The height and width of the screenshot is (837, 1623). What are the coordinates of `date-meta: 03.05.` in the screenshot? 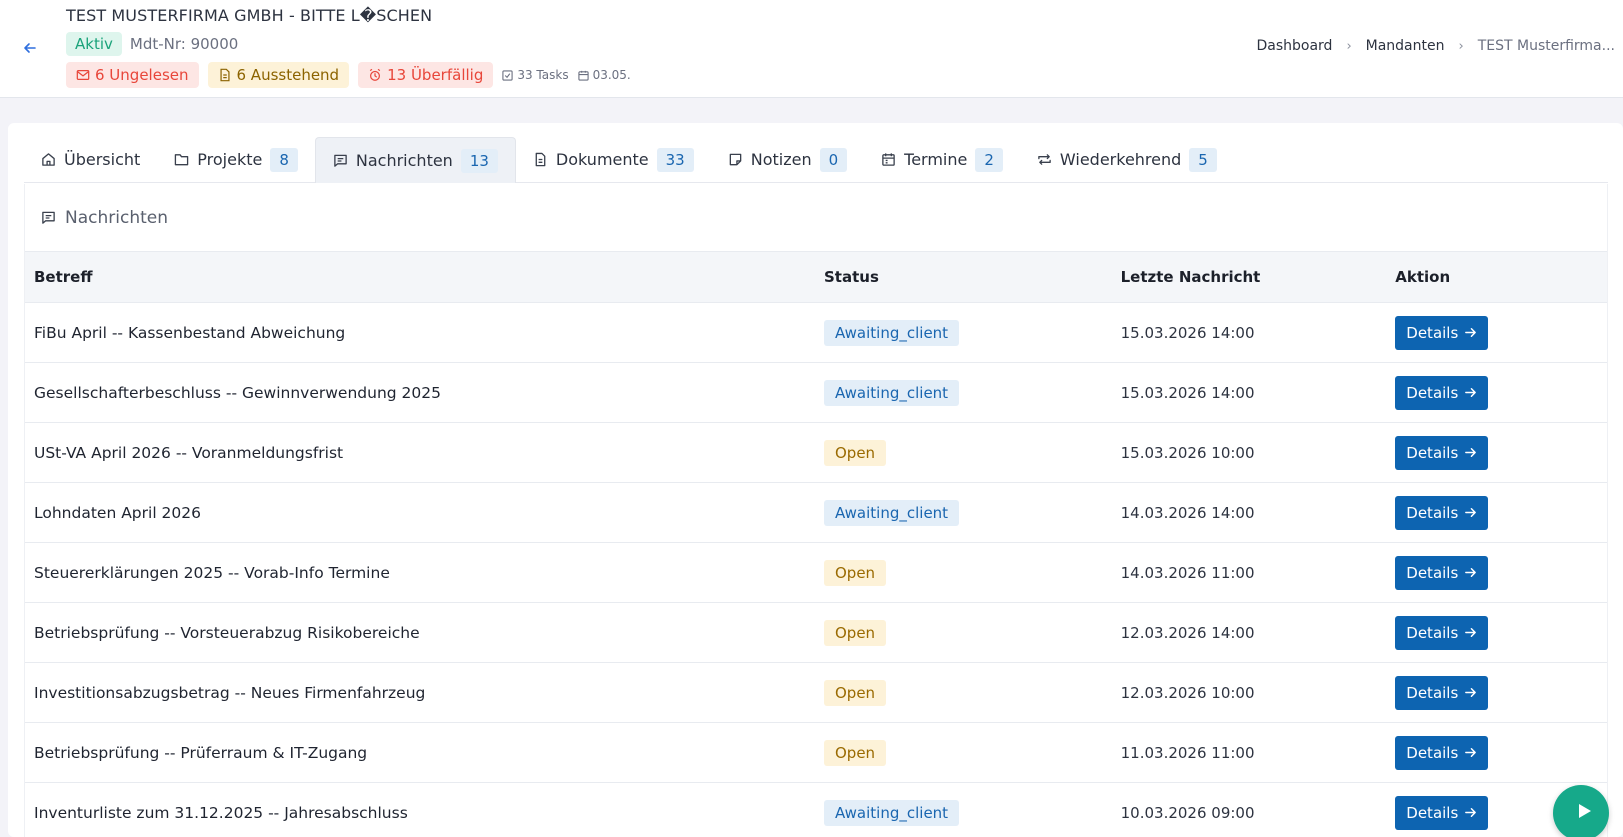 It's located at (604, 75).